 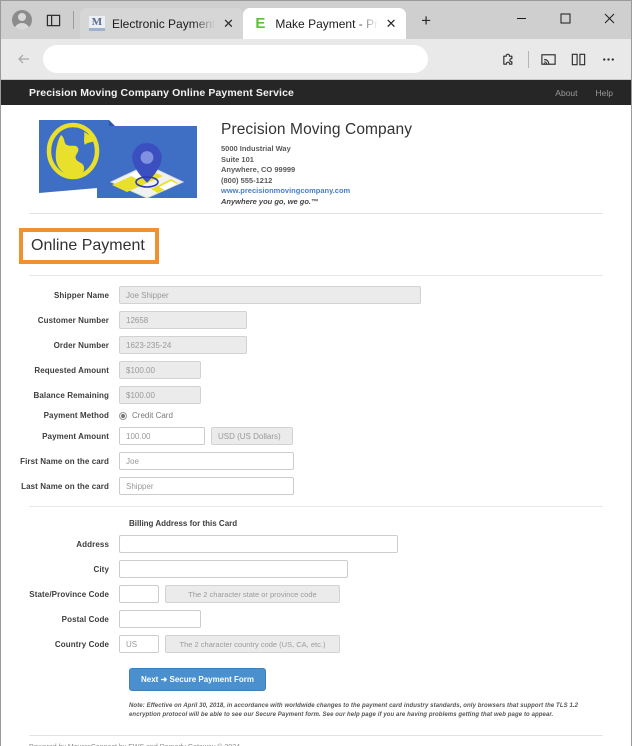 I want to click on order-number-label: Order Number, so click(x=81, y=345).